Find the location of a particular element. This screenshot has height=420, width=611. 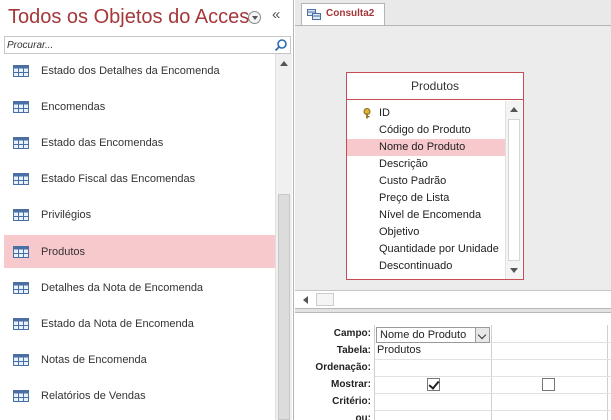

field-select-col1: Nome do Produto is located at coordinates (433, 335).